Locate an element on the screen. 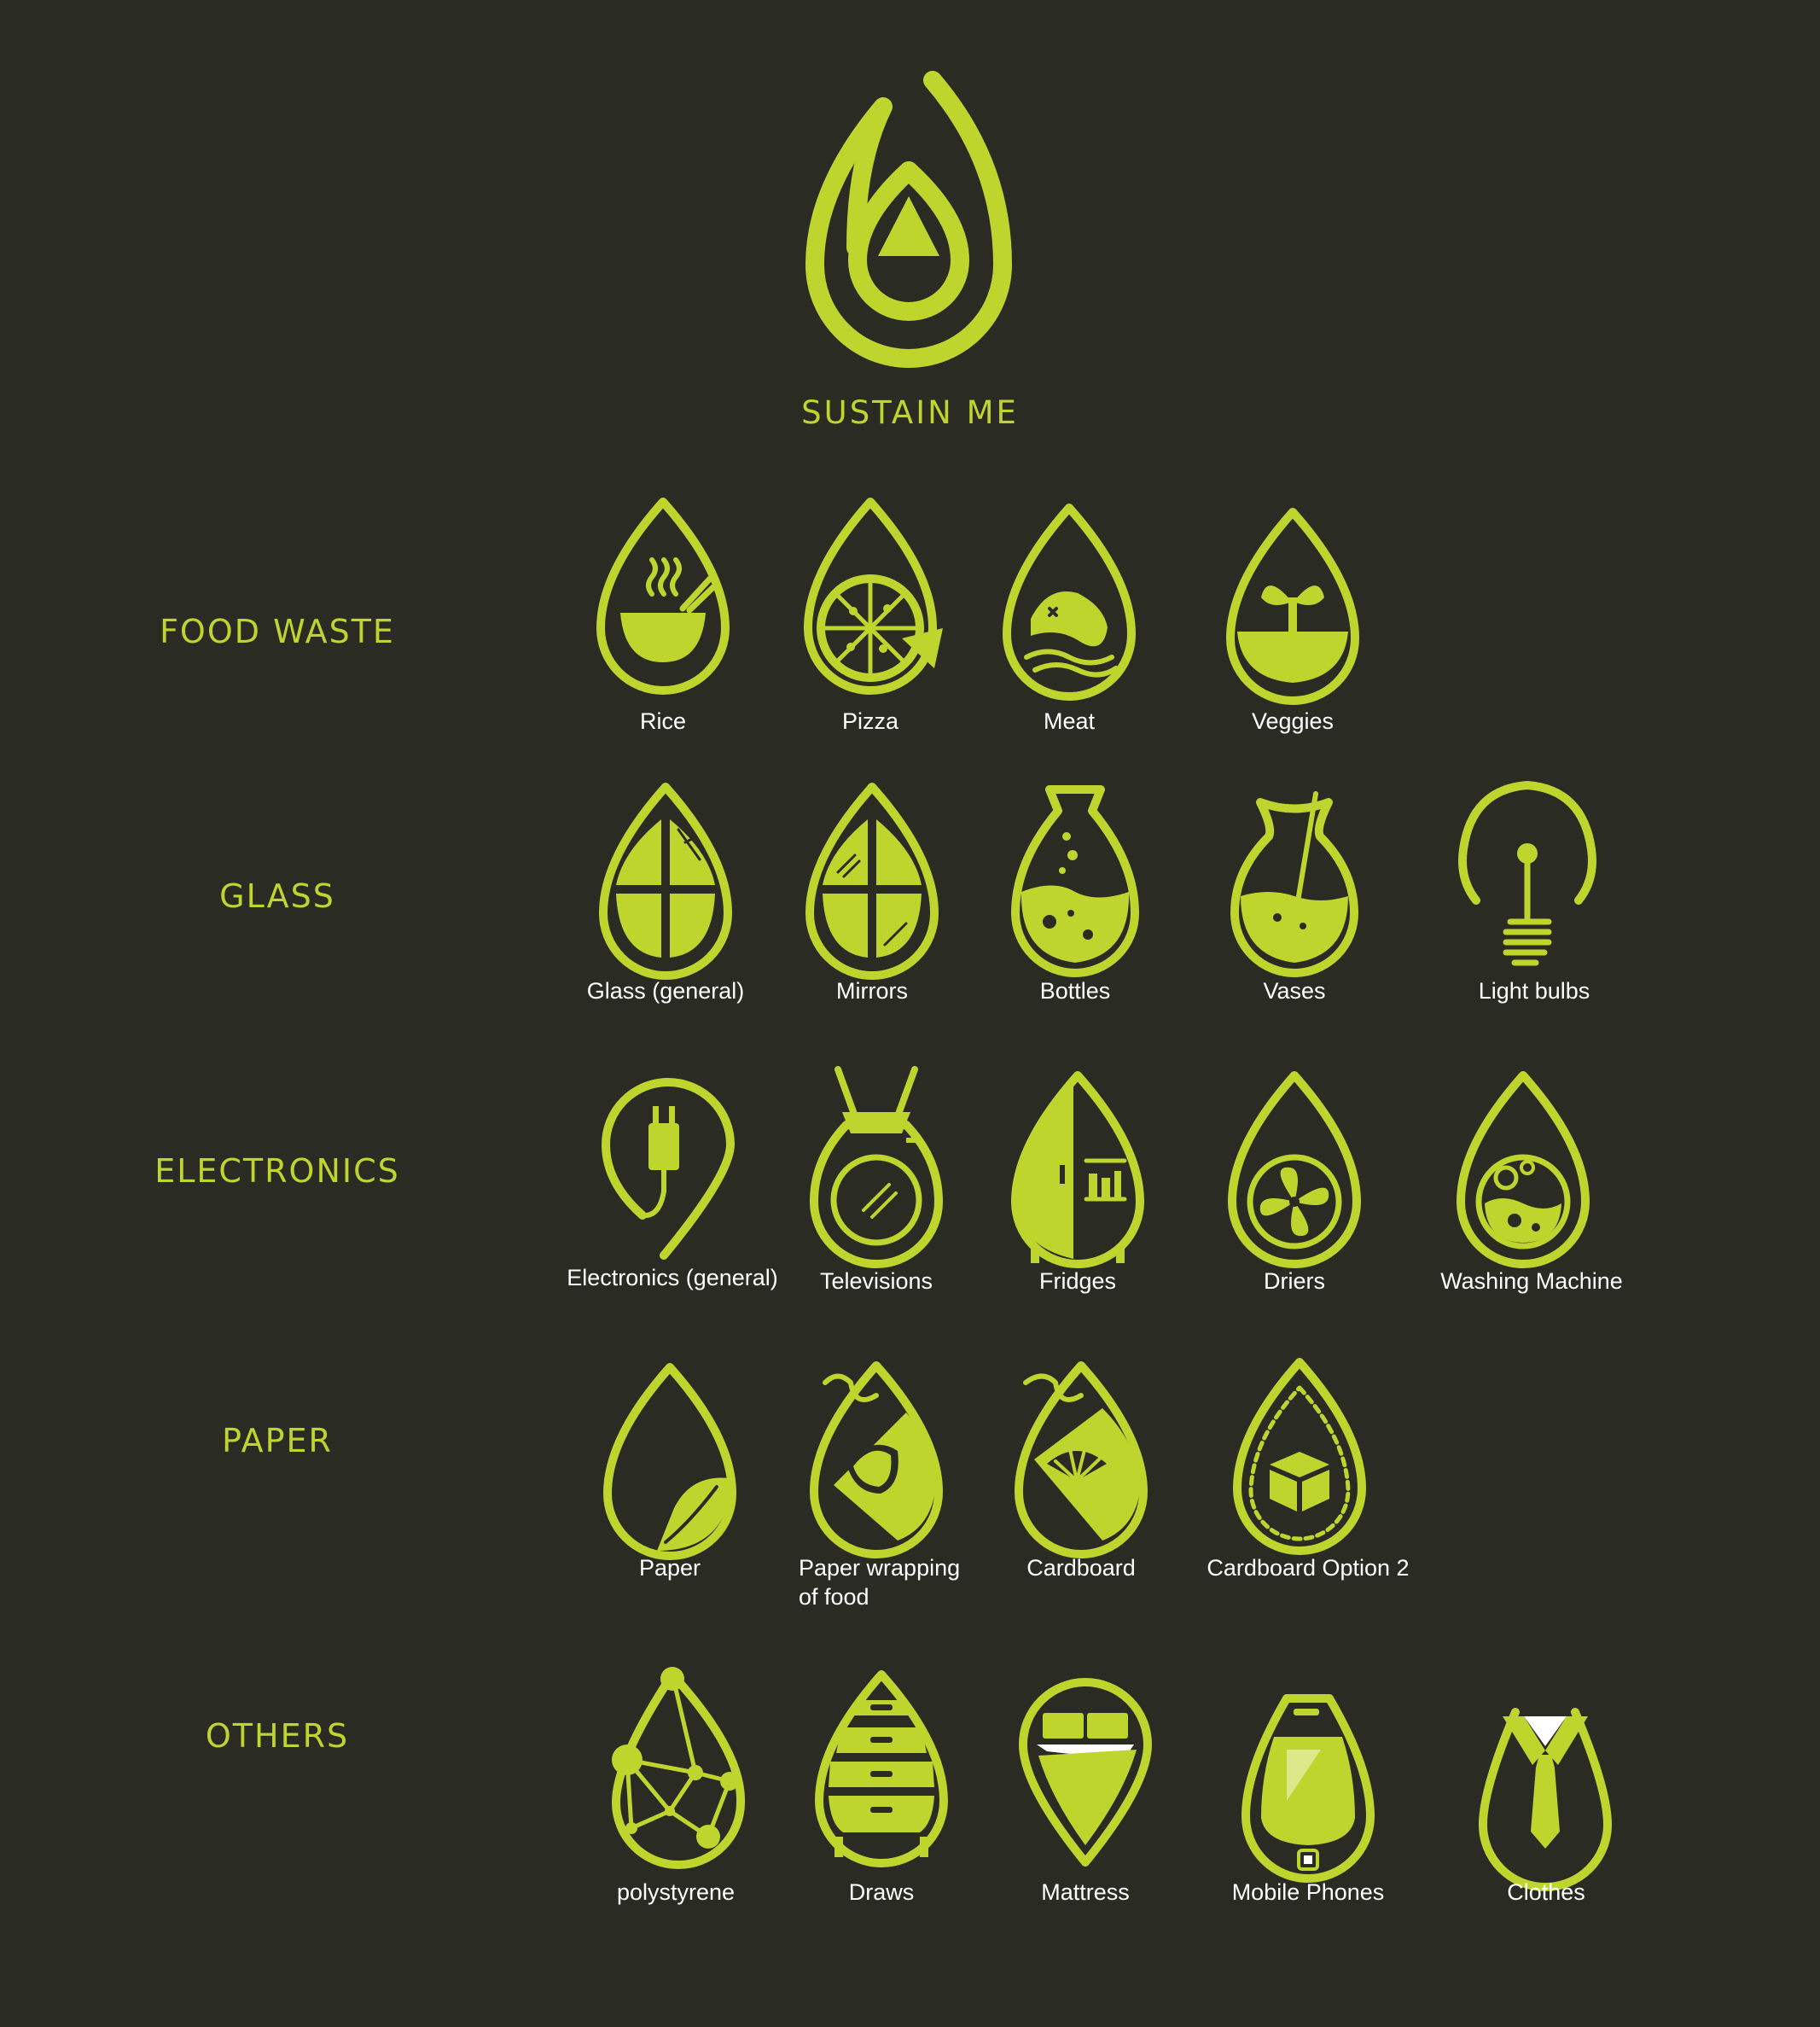 This screenshot has height=2027, width=1820. fridge-icon is located at coordinates (1077, 1169).